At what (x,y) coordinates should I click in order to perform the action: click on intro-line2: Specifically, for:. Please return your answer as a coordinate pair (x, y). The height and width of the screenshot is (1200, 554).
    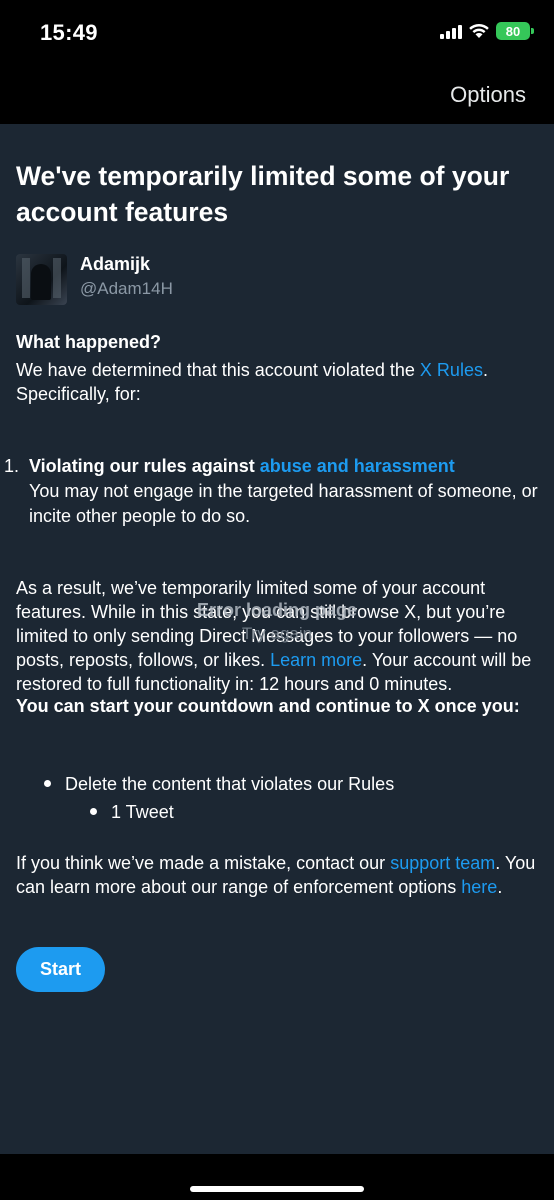
    Looking at the image, I should click on (78, 394).